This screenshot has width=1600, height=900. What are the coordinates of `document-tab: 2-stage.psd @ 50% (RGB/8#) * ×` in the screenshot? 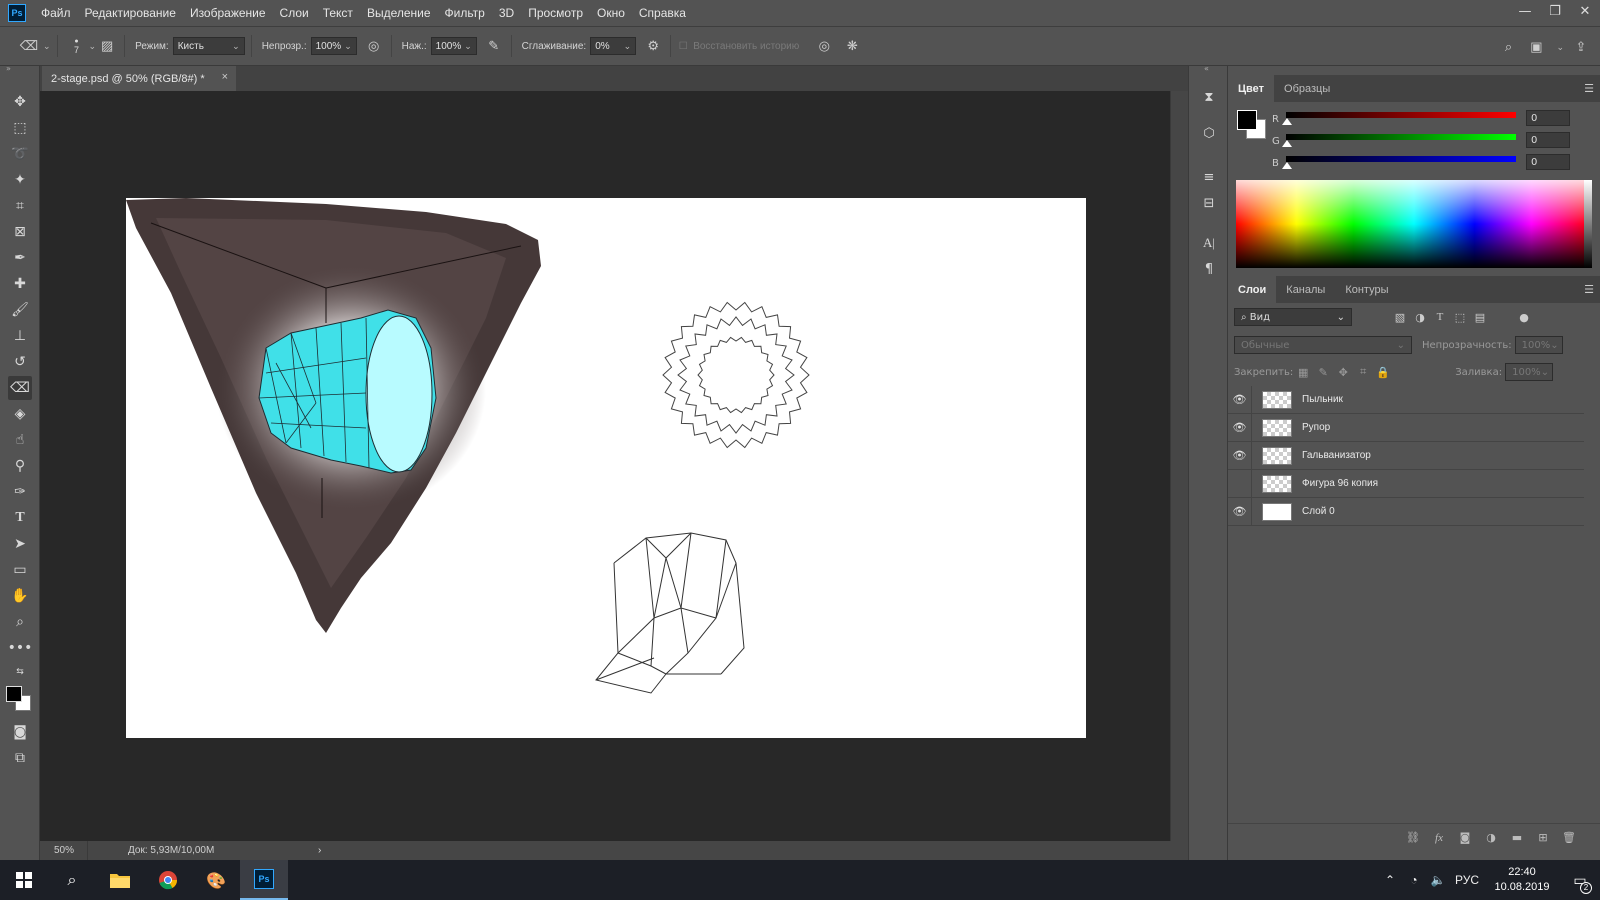 It's located at (139, 78).